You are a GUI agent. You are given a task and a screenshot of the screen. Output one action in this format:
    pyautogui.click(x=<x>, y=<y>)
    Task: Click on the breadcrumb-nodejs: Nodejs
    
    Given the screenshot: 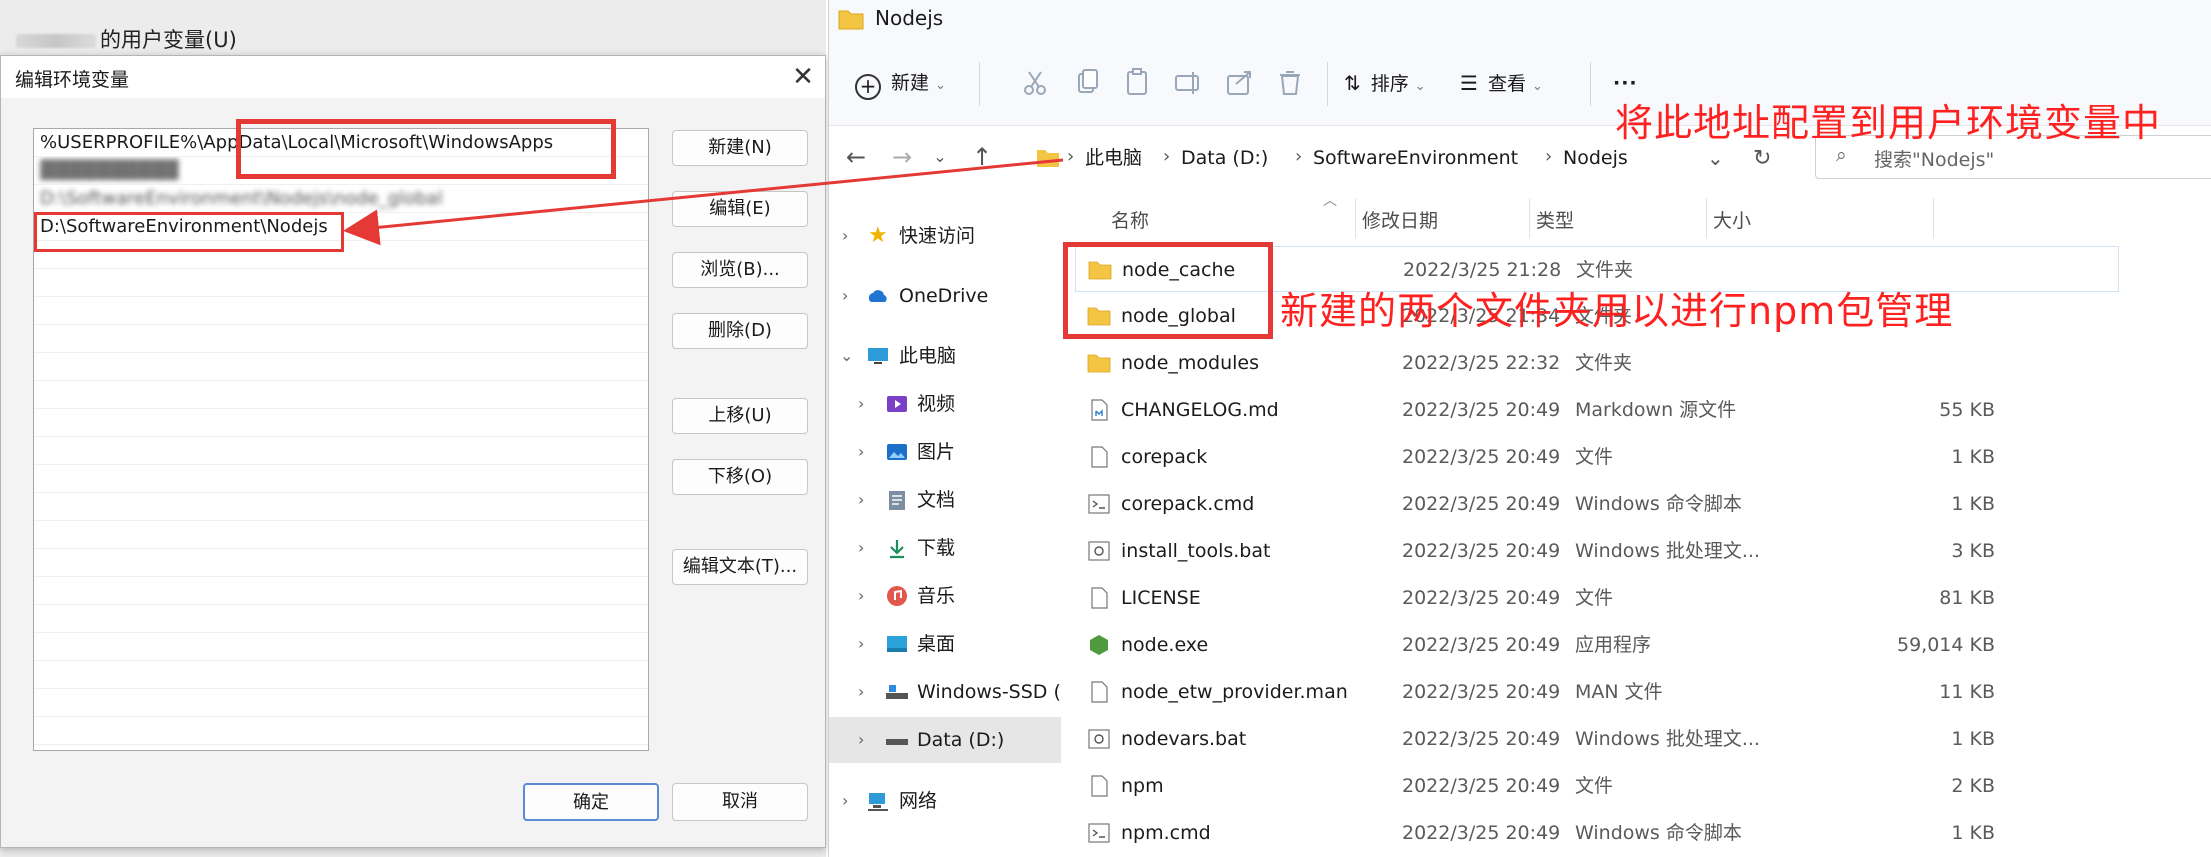 What is the action you would take?
    pyautogui.click(x=1595, y=158)
    